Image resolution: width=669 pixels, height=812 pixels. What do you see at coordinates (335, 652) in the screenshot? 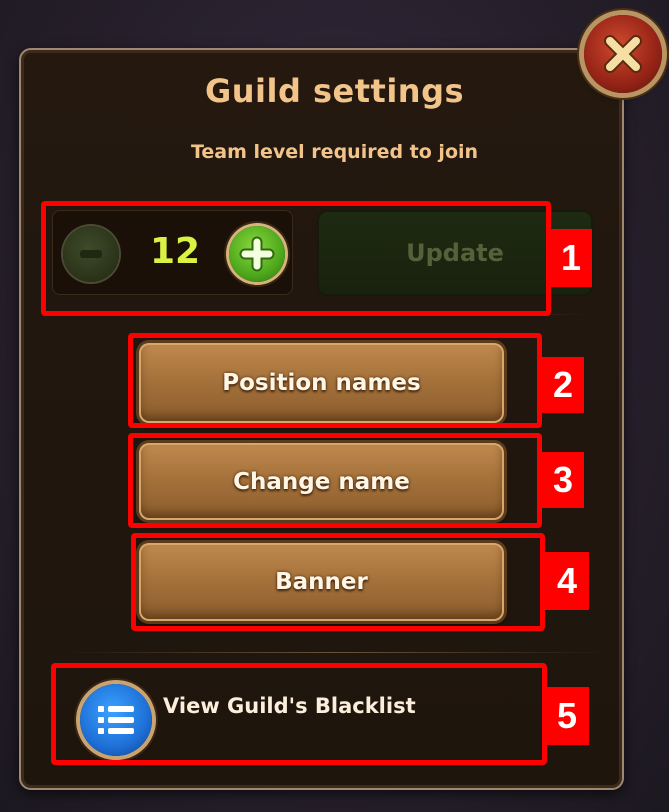
I see `divider` at bounding box center [335, 652].